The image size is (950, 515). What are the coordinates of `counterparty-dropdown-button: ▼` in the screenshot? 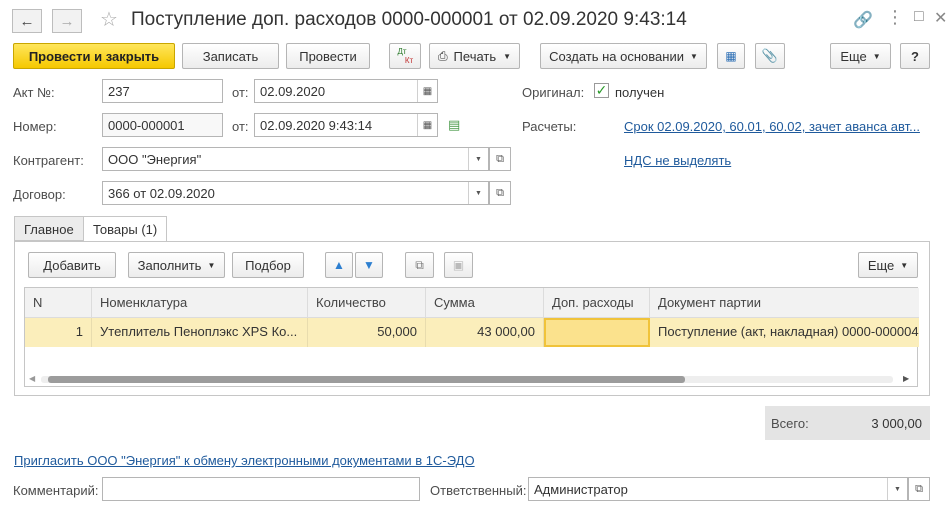 It's located at (478, 159).